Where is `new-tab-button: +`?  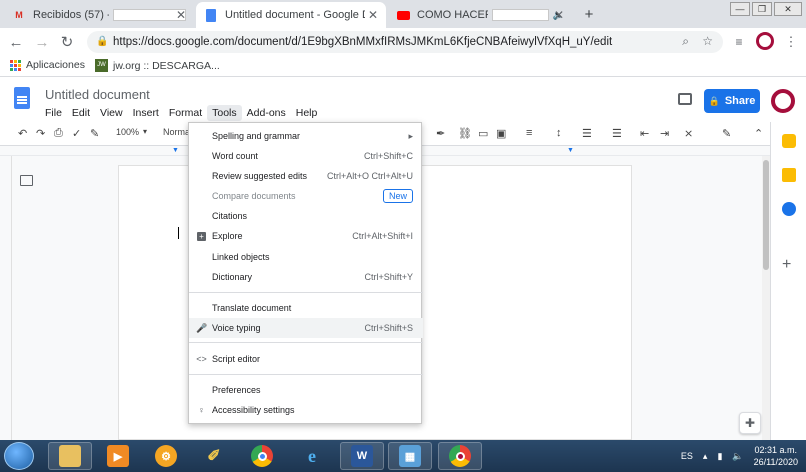
new-tab-button: + is located at coordinates (589, 14).